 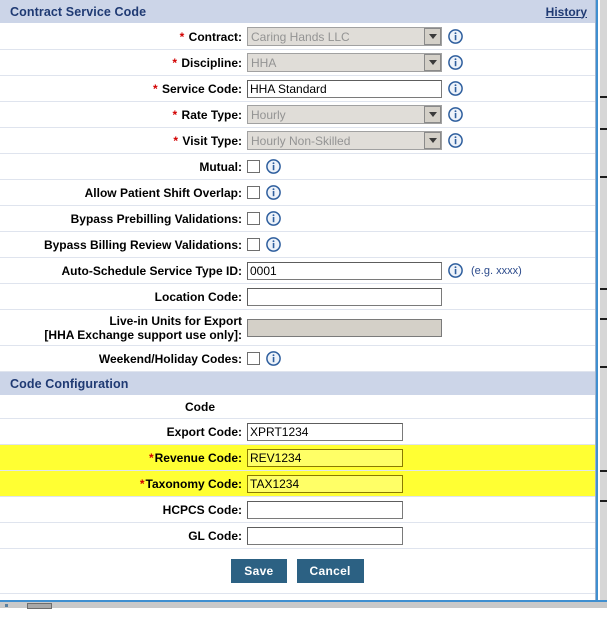 What do you see at coordinates (344, 270) in the screenshot?
I see `input-auto-schedule-service-type-id` at bounding box center [344, 270].